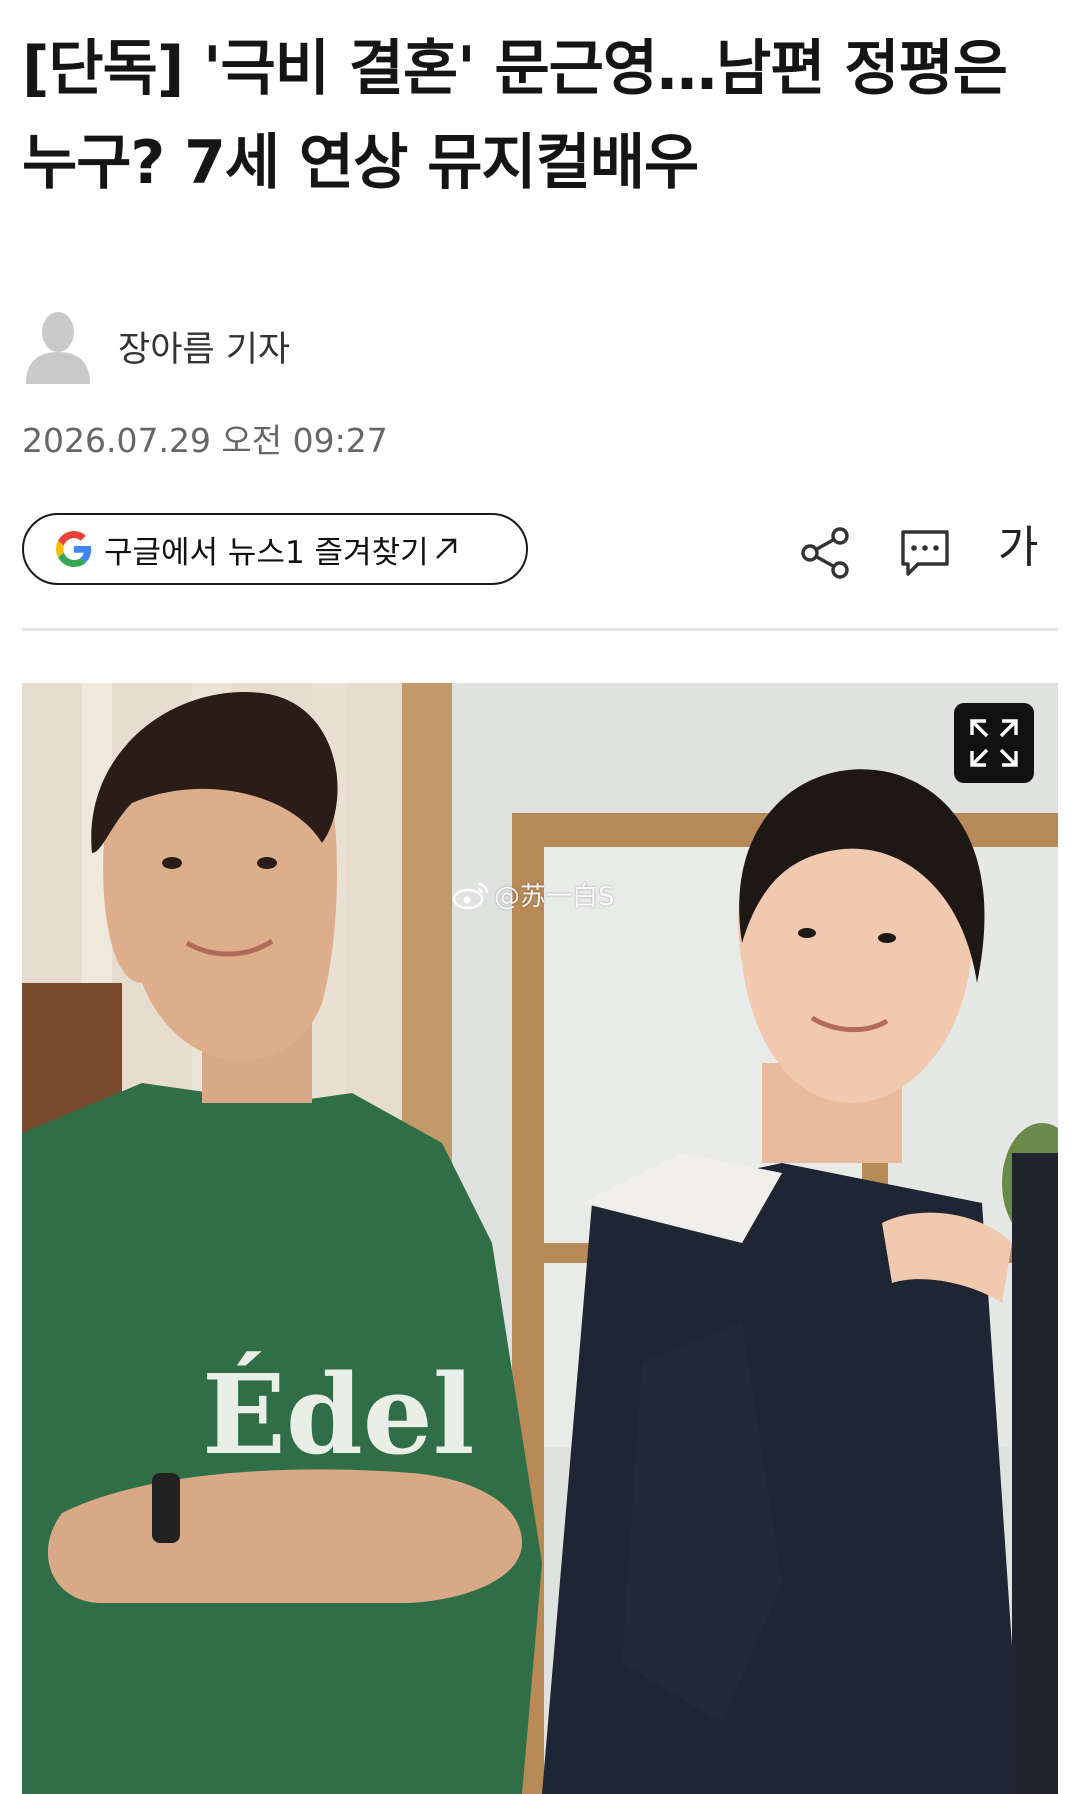  Describe the element at coordinates (540, 629) in the screenshot. I see `header-divider` at that location.